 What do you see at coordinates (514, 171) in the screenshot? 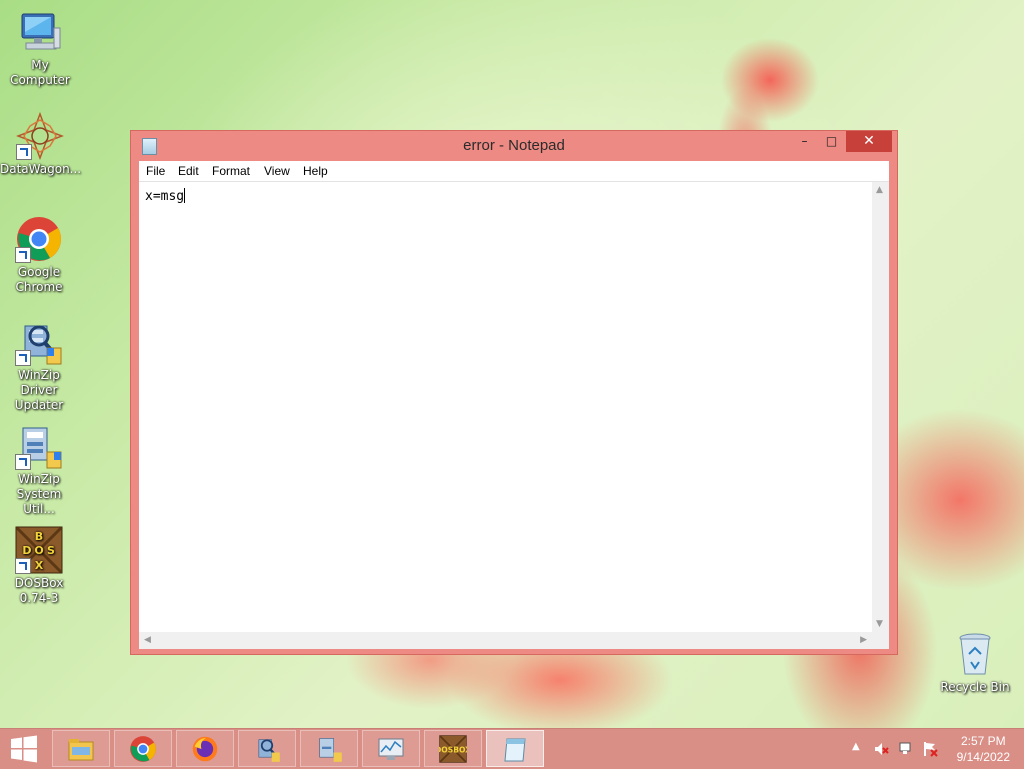
I see `menu-bar: File Edit Format View Help` at bounding box center [514, 171].